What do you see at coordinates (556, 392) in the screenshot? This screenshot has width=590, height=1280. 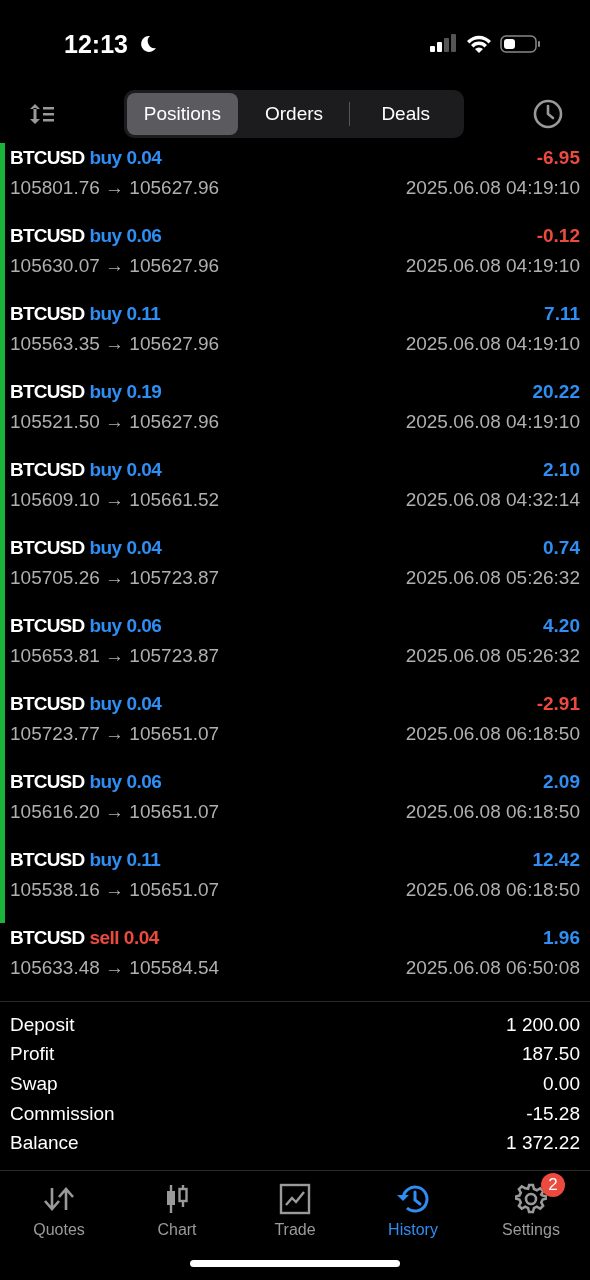 I see `deal-profit: 20.22` at bounding box center [556, 392].